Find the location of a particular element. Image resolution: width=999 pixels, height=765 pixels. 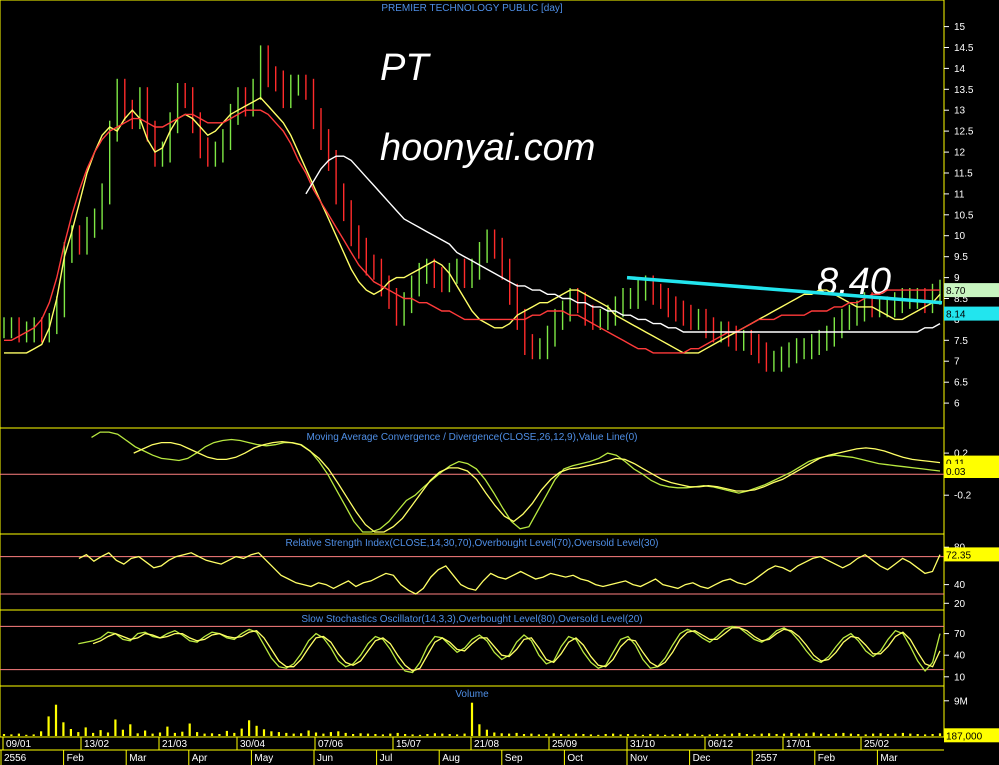

price-tick-label: 14.5 is located at coordinates (964, 48).